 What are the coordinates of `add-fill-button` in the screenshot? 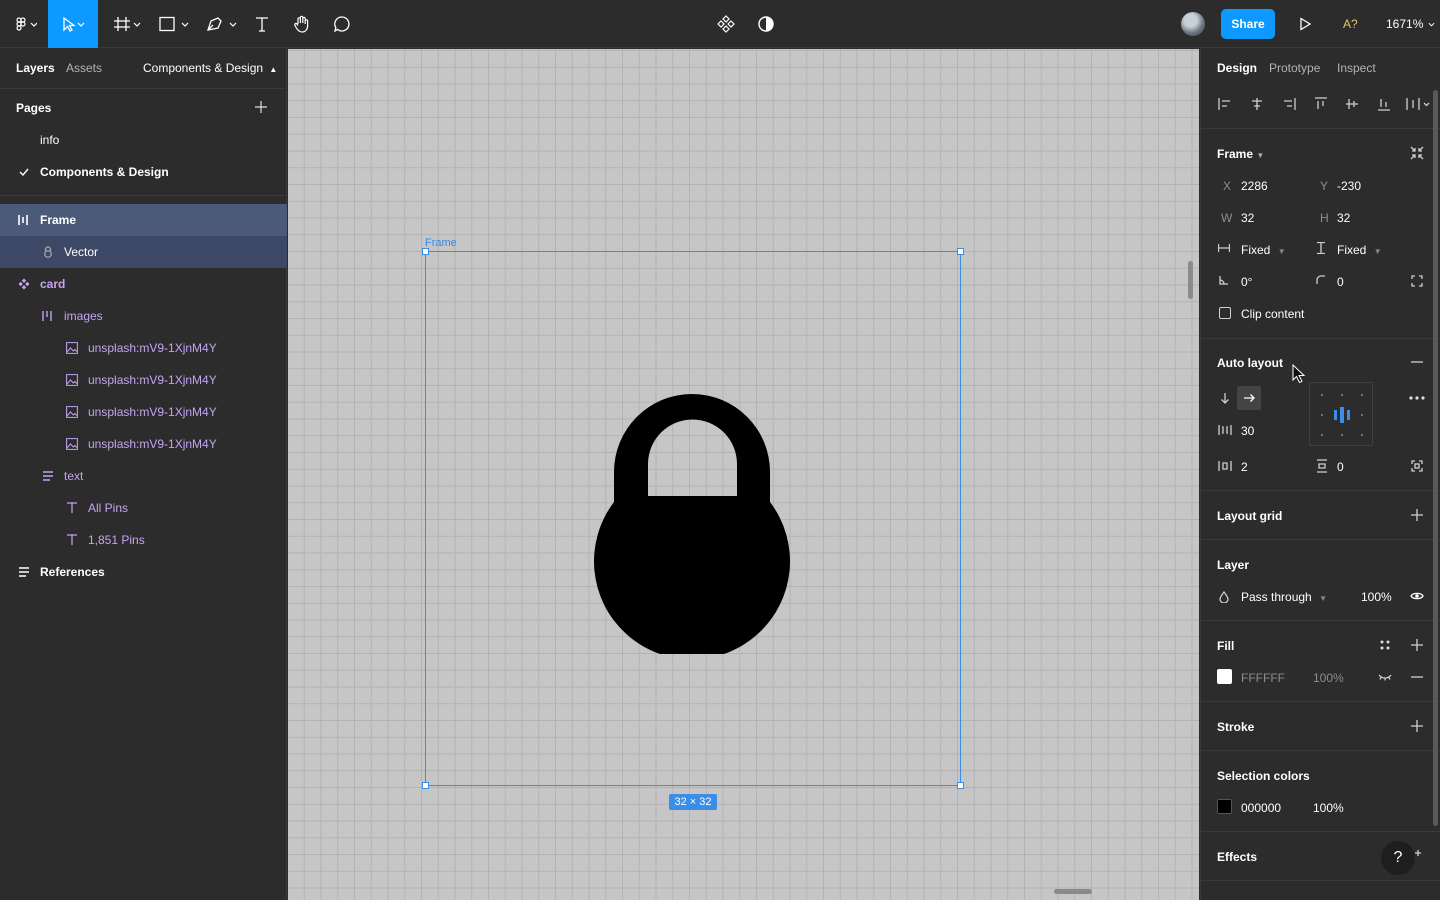 It's located at (1417, 645).